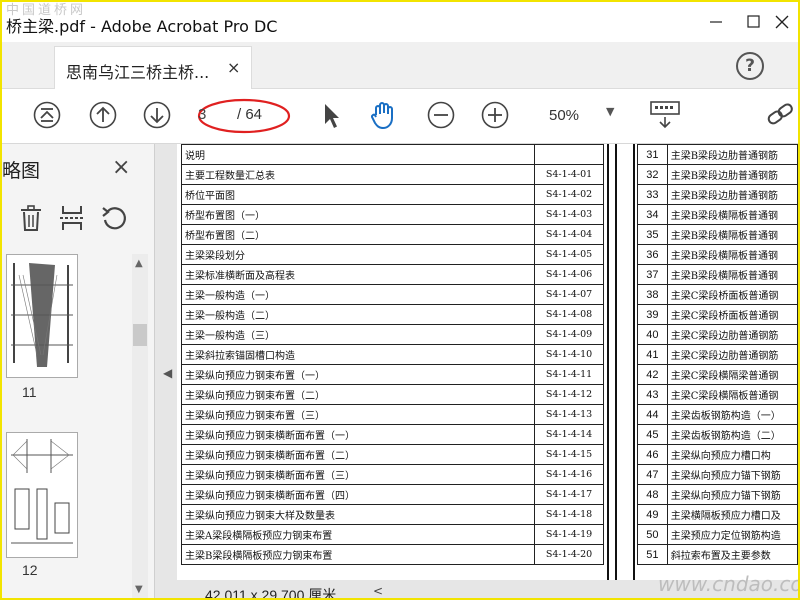 The height and width of the screenshot is (600, 800). I want to click on drawing-name-cell: 主梁C梁段横隔梁普通钢, so click(732, 374).